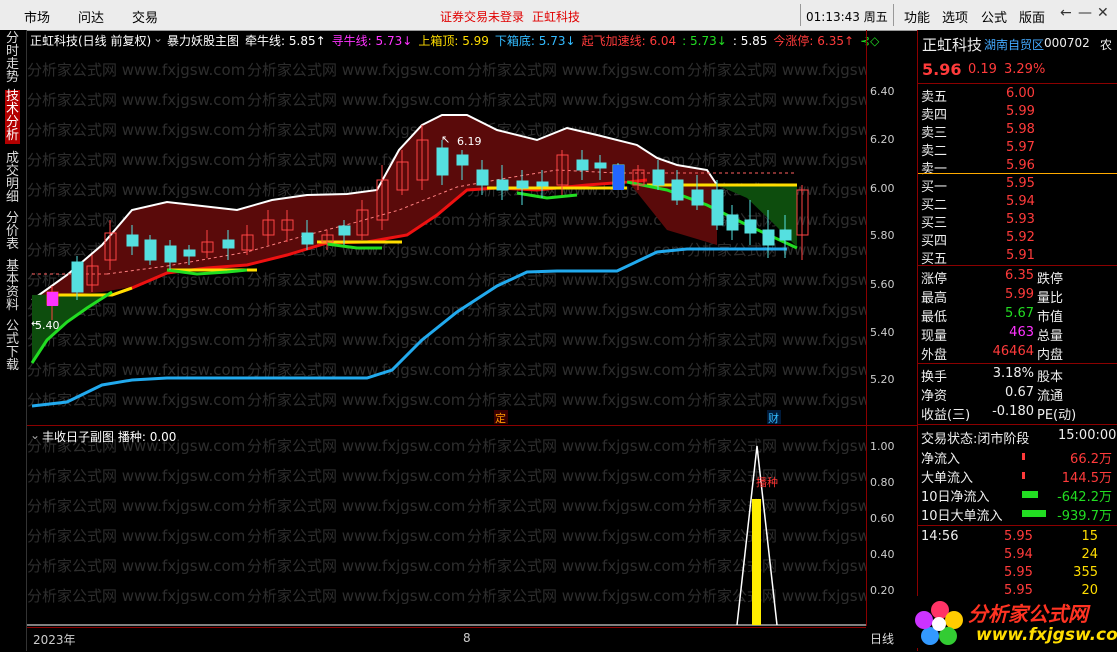 This screenshot has width=1117, height=652. Describe the element at coordinates (882, 379) in the screenshot. I see `price-tick: 5.20` at that location.